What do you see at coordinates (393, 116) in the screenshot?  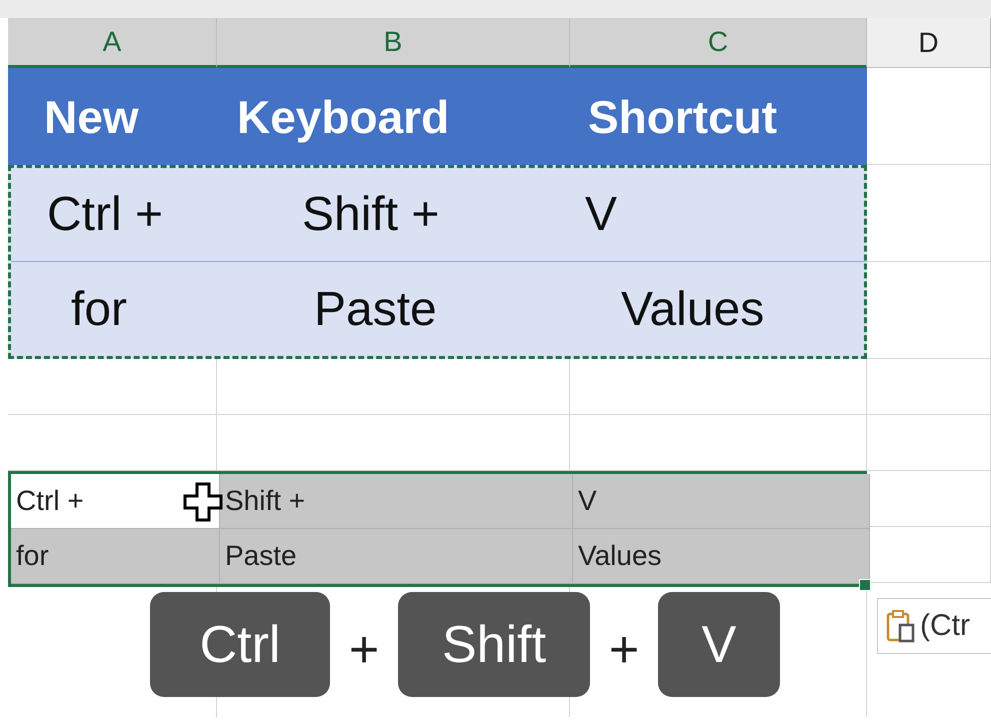 I see `table-cell: Keyboard` at bounding box center [393, 116].